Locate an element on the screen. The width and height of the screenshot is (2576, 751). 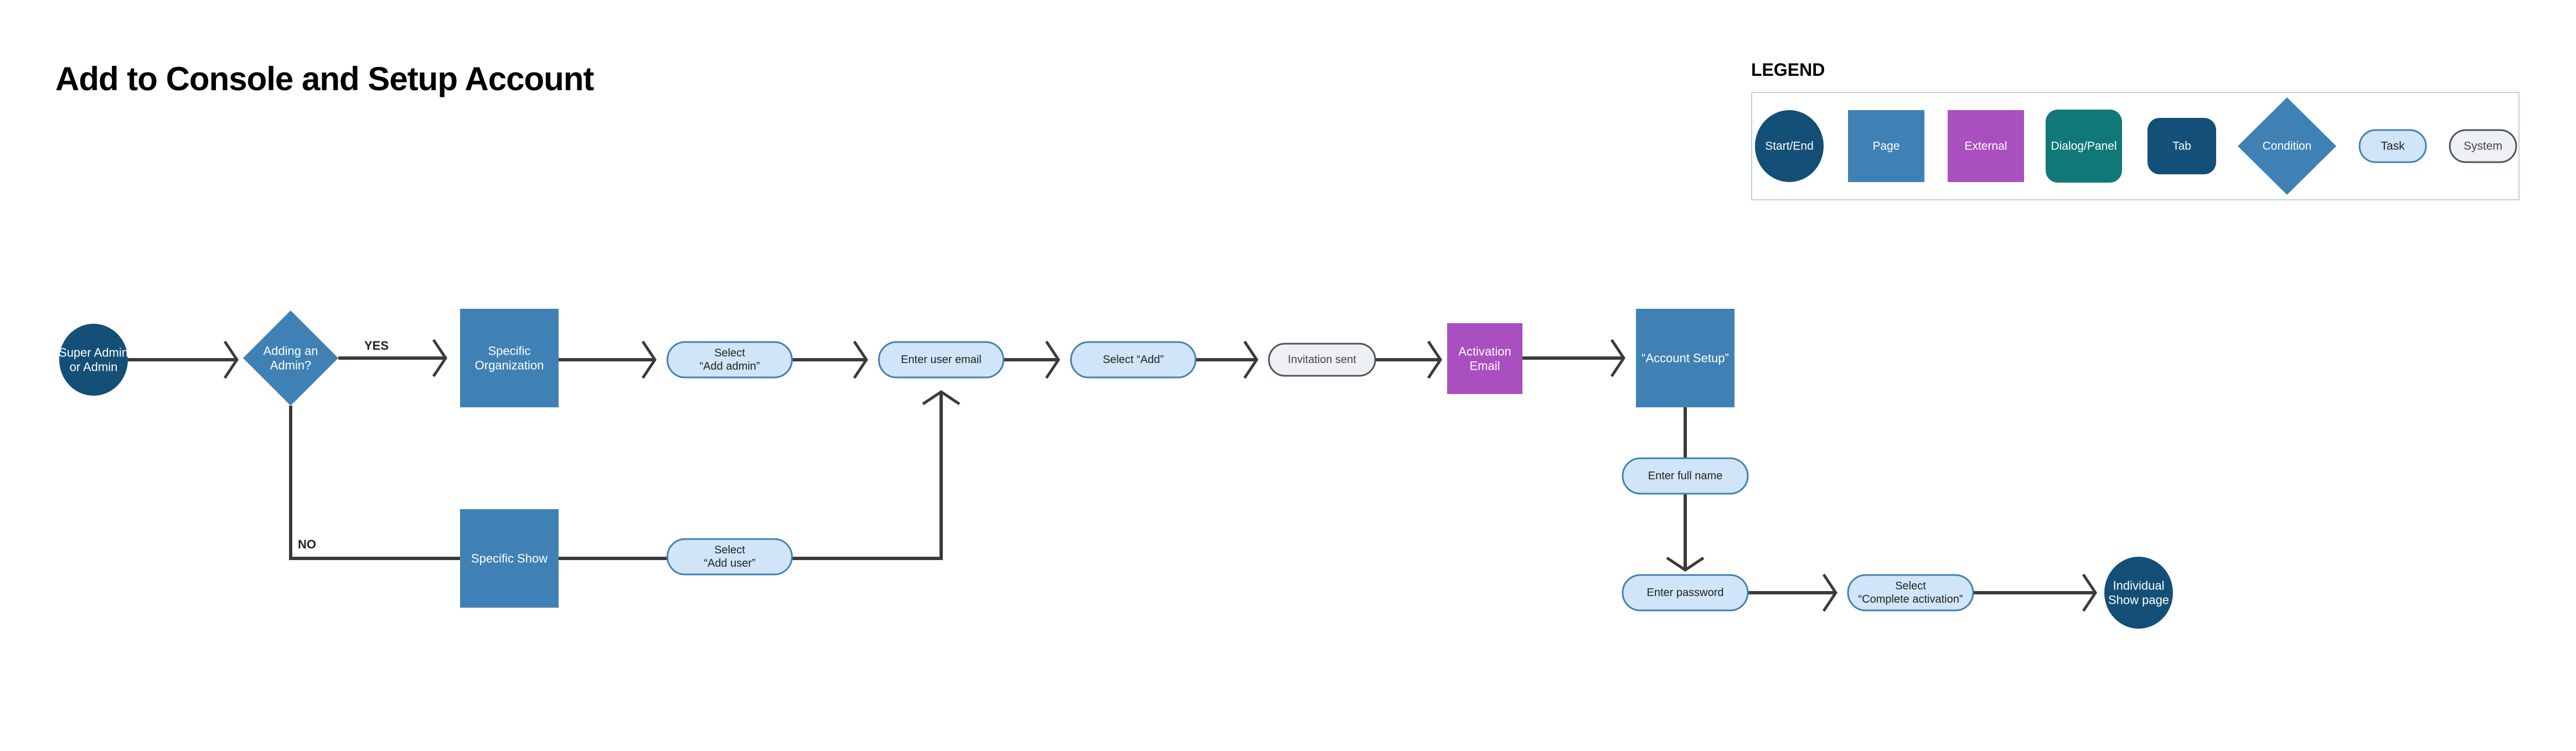
node-add-admin: Select“Add admin” is located at coordinates (730, 360).